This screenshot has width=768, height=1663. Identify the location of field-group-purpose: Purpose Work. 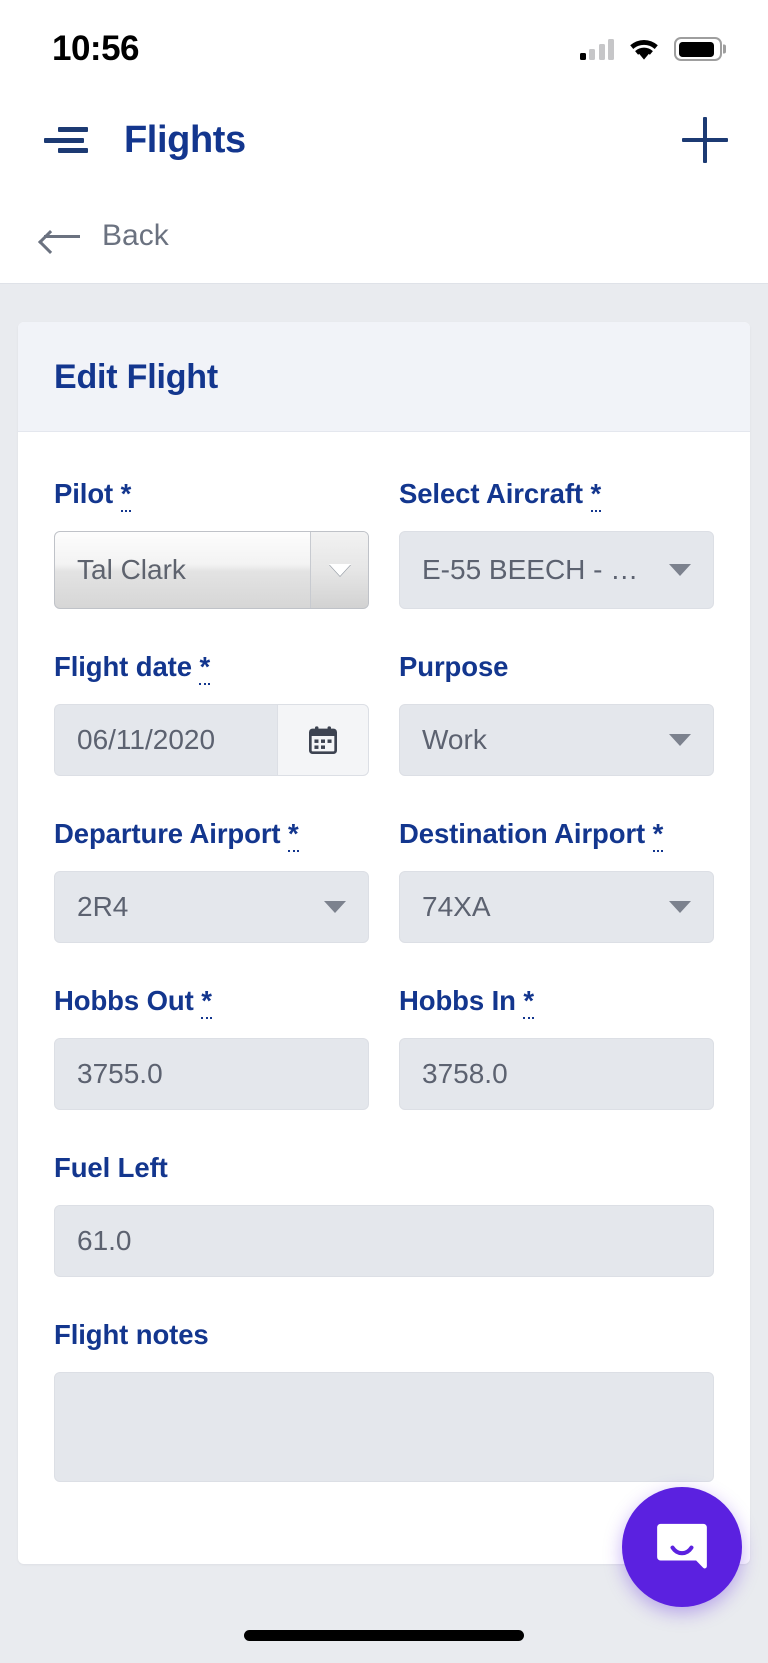
(556, 713).